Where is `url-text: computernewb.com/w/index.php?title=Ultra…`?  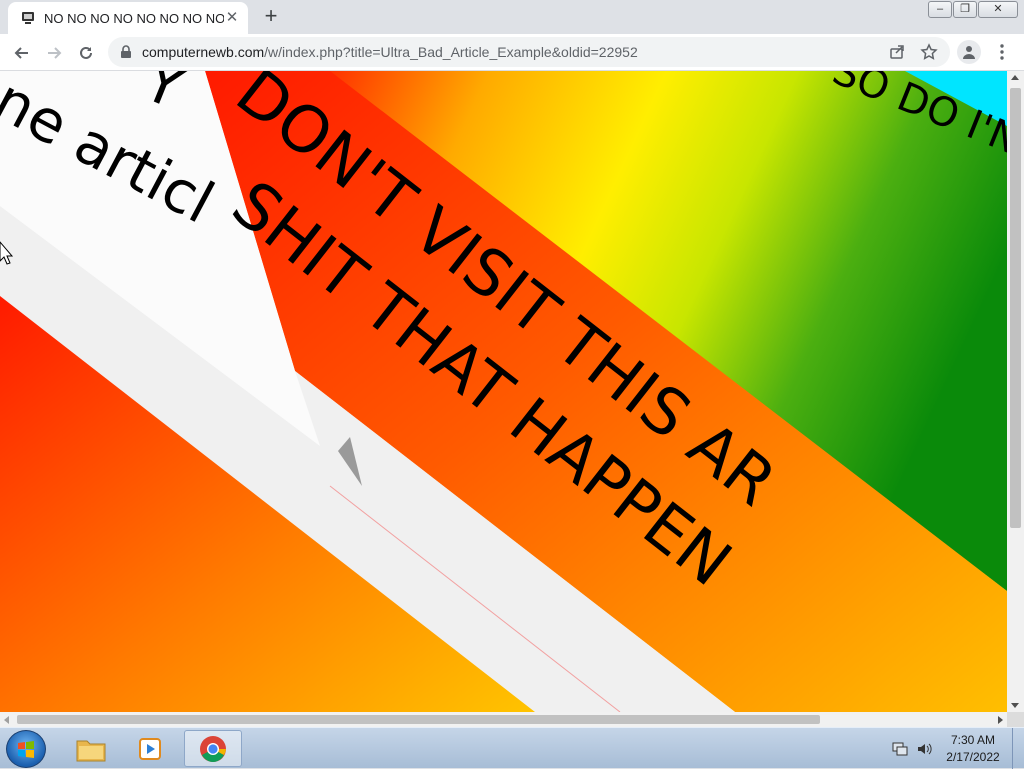
url-text: computernewb.com/w/index.php?title=Ultra… is located at coordinates (390, 52).